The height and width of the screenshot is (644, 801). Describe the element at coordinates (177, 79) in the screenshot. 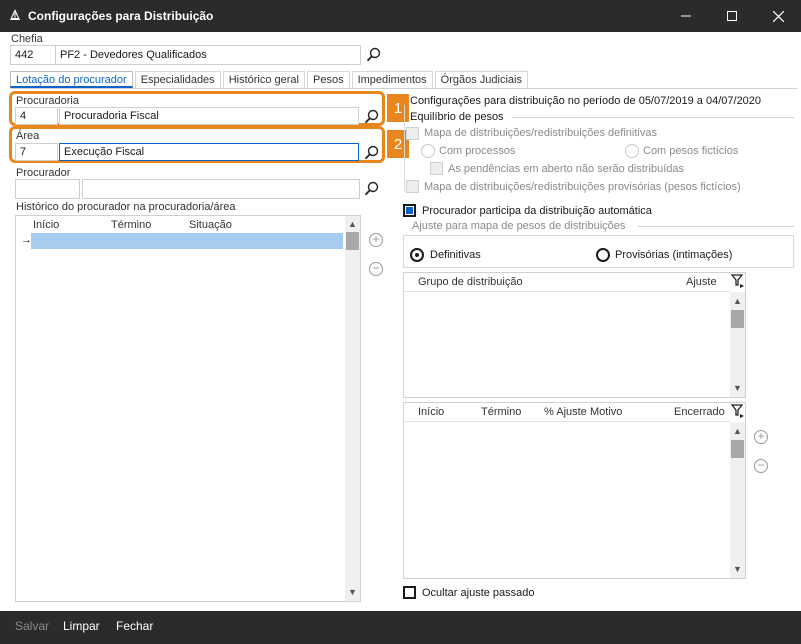

I see `tab-especialidades: Especialidades` at that location.